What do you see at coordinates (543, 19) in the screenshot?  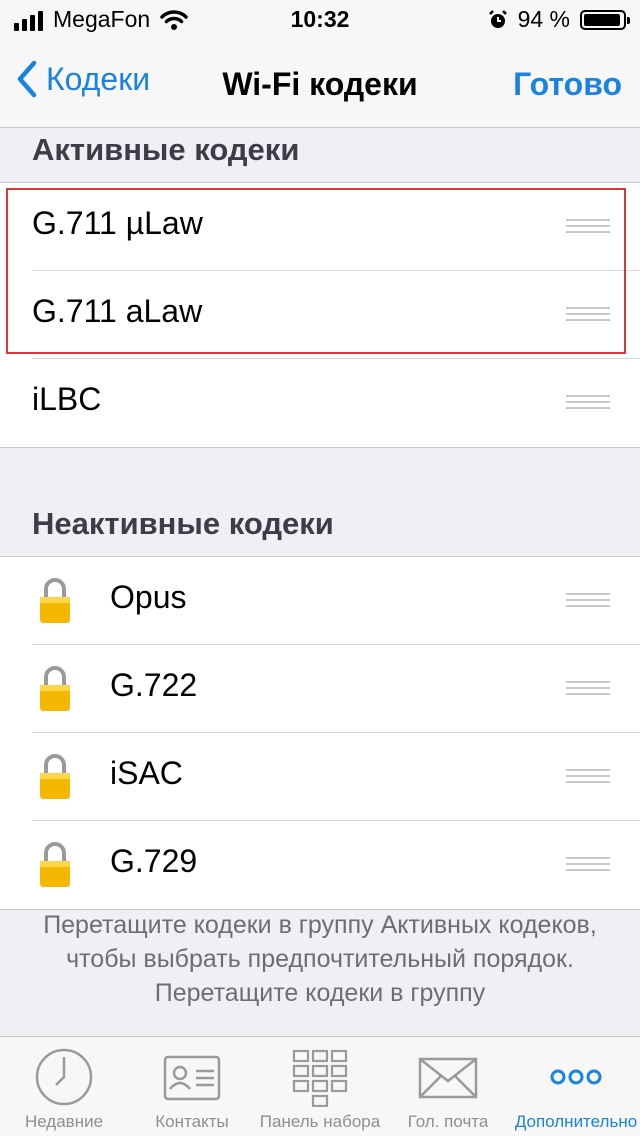 I see `battery-percent: 94 %` at bounding box center [543, 19].